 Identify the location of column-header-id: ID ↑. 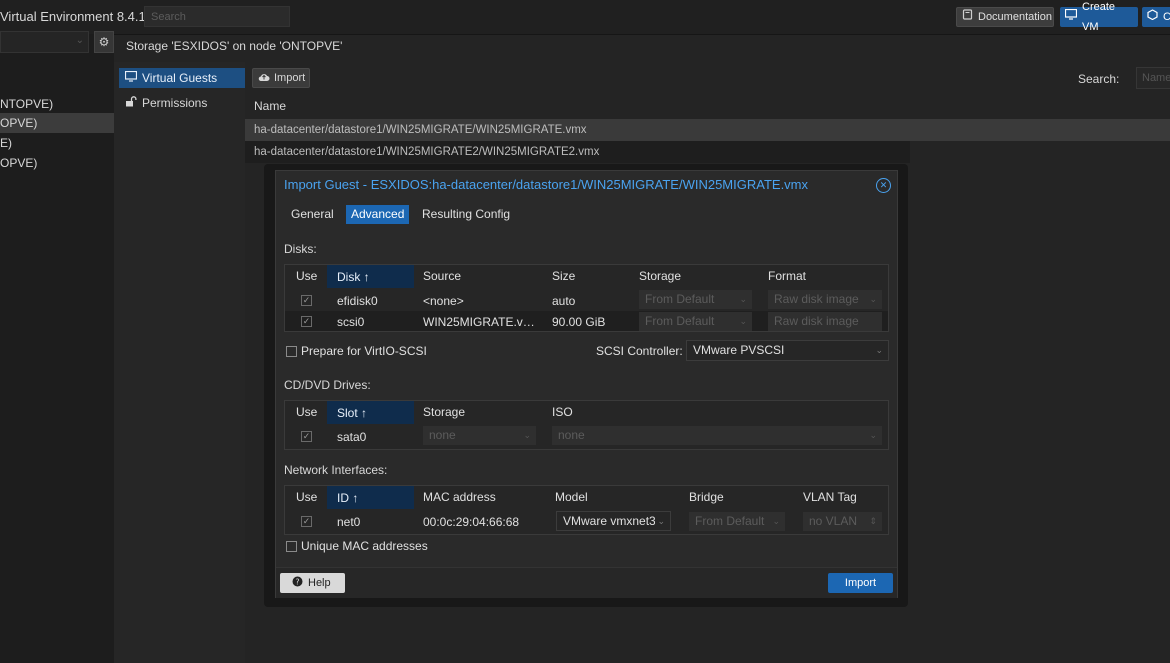
(370, 497).